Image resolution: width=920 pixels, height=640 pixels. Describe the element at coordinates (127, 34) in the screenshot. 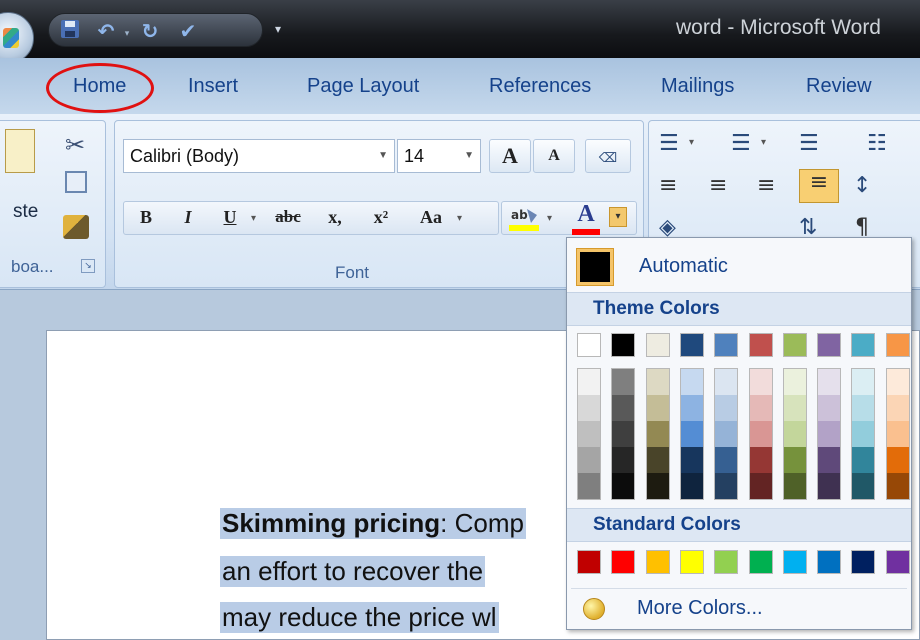

I see `undo-dropdown-icon: ▾` at that location.